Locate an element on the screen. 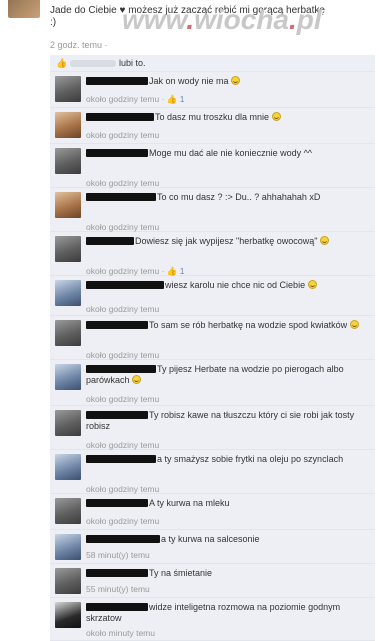 This screenshot has width=379, height=641. comment-body: To dasz mu troszku dla mnie is located at coordinates (227, 117).